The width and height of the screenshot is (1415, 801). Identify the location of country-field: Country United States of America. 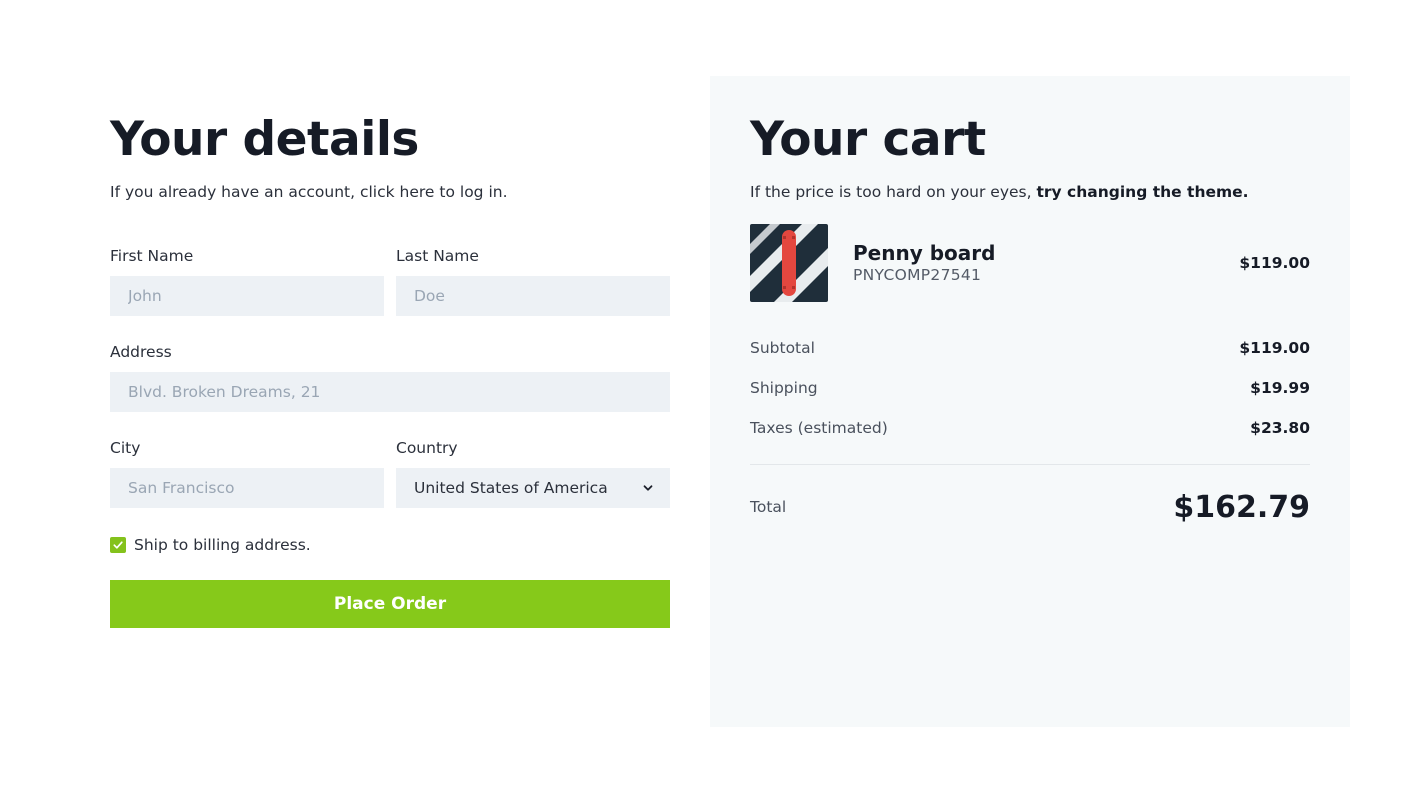
(533, 473).